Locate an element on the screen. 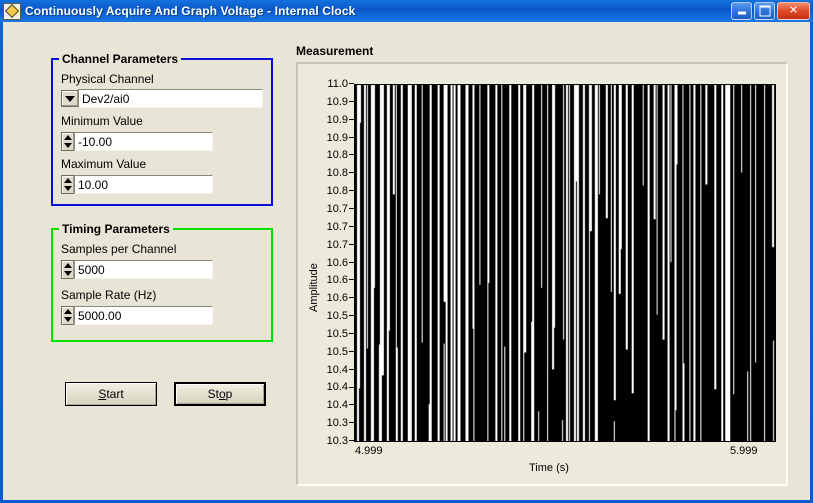 The width and height of the screenshot is (813, 503). sample-rate-control: 5000.00 is located at coordinates (137, 315).